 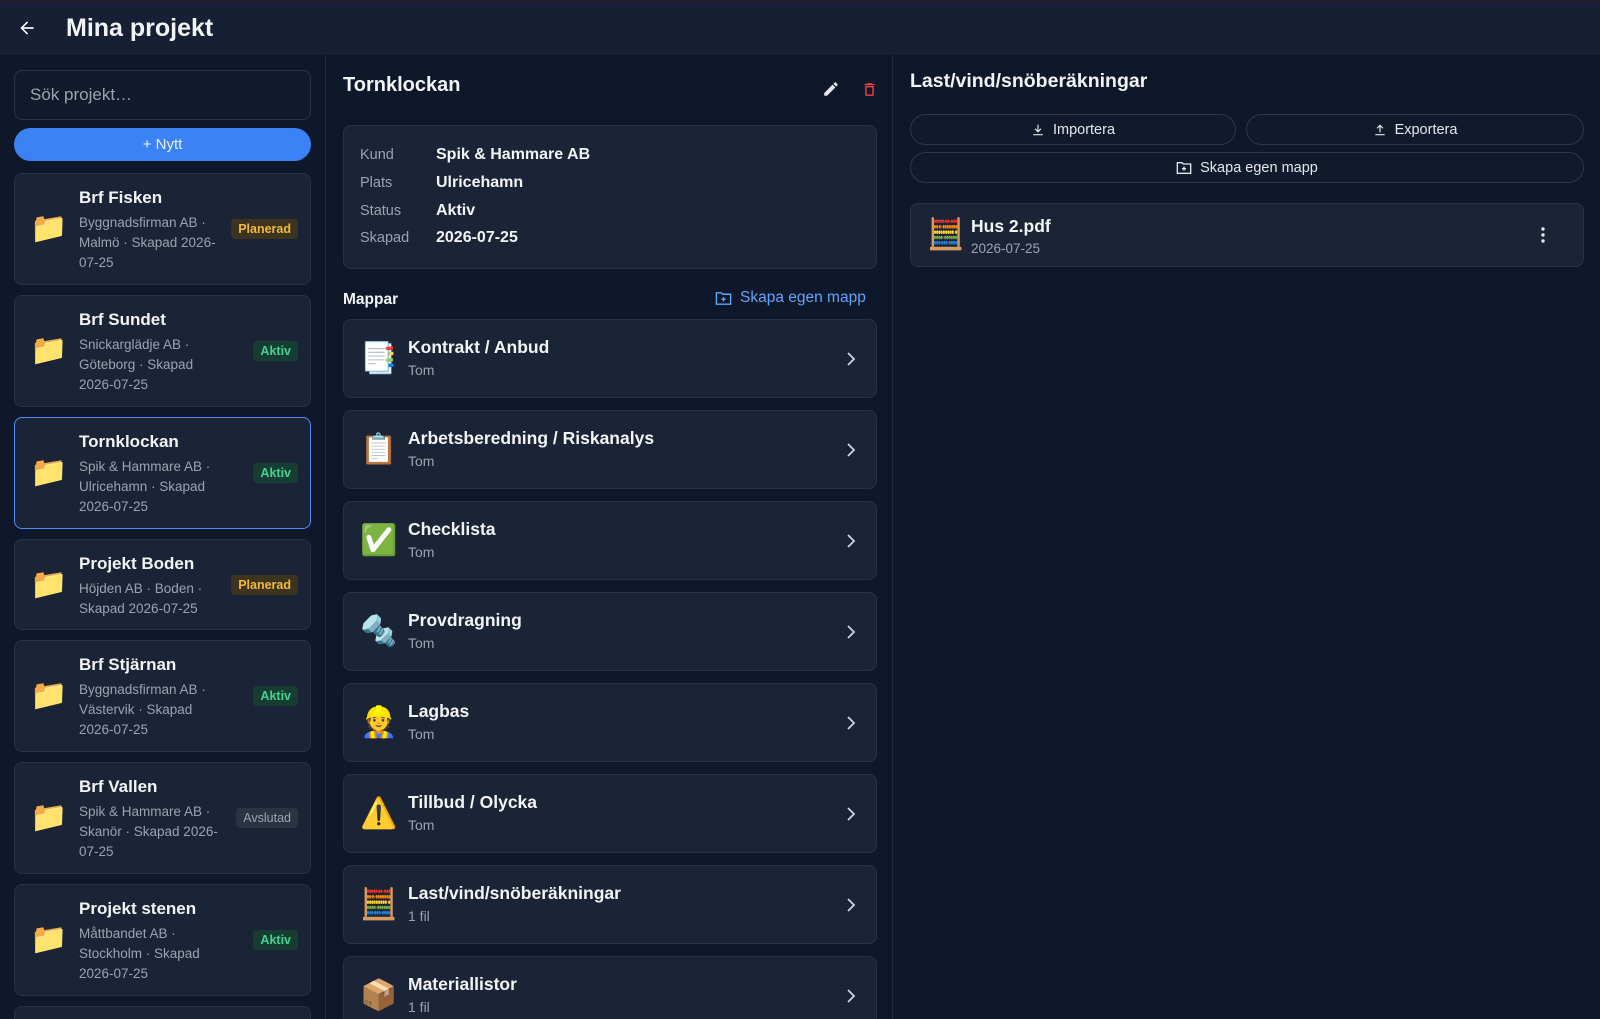 I want to click on more-options-button, so click(x=1543, y=235).